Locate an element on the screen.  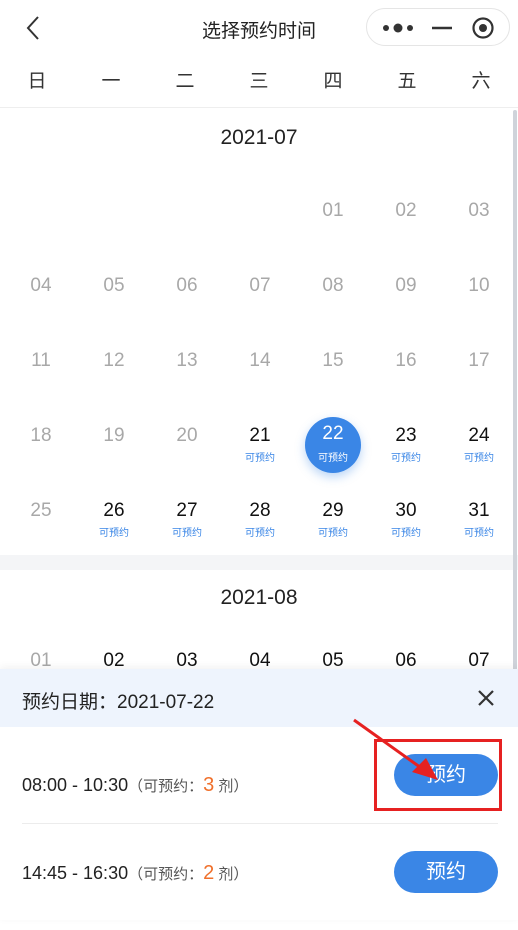
calendar-day: 20 is located at coordinates (187, 444).